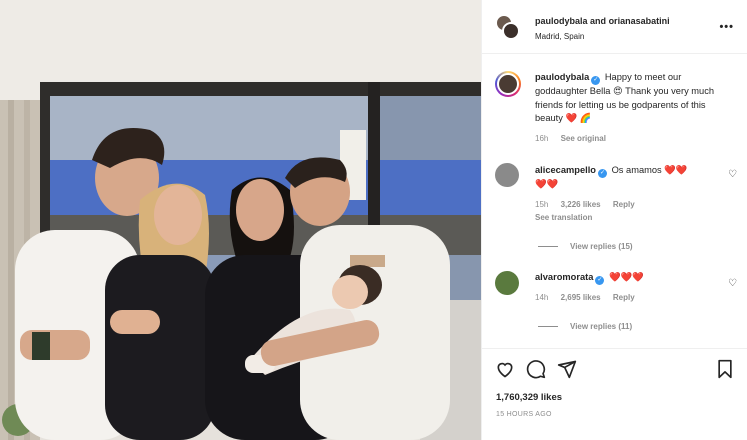 Image resolution: width=747 pixels, height=440 pixels. I want to click on bookmark-icon, so click(725, 369).